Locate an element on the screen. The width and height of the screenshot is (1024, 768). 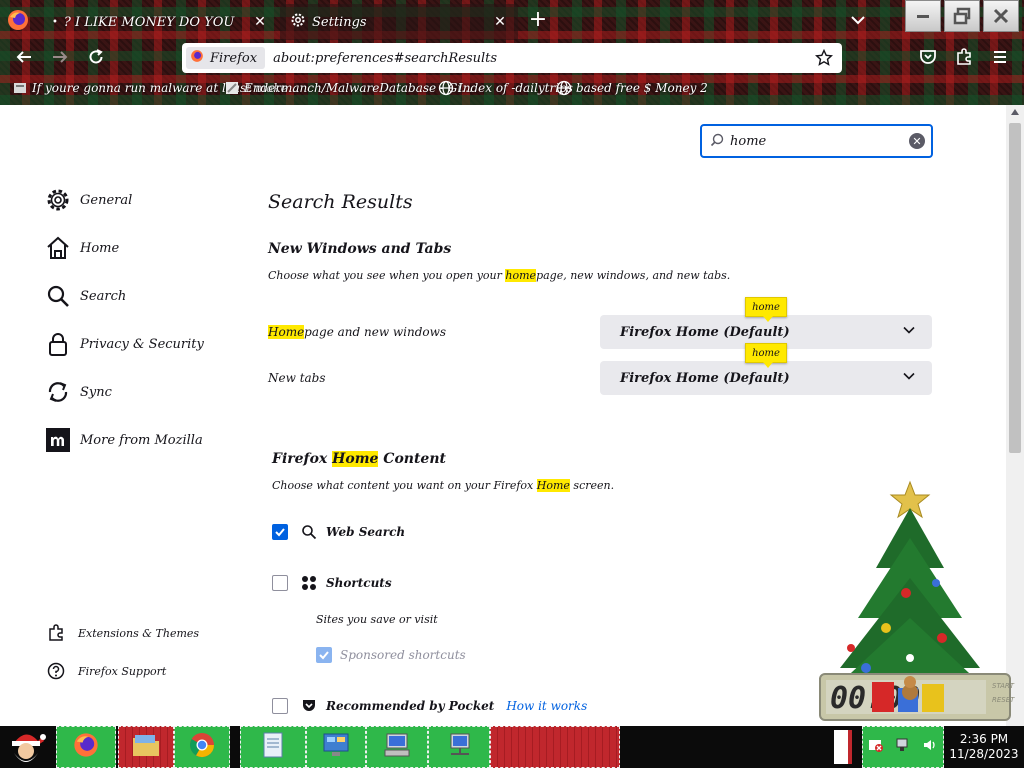
bookmark-item: Index of -dailytrips is located at coordinates (505, 88).